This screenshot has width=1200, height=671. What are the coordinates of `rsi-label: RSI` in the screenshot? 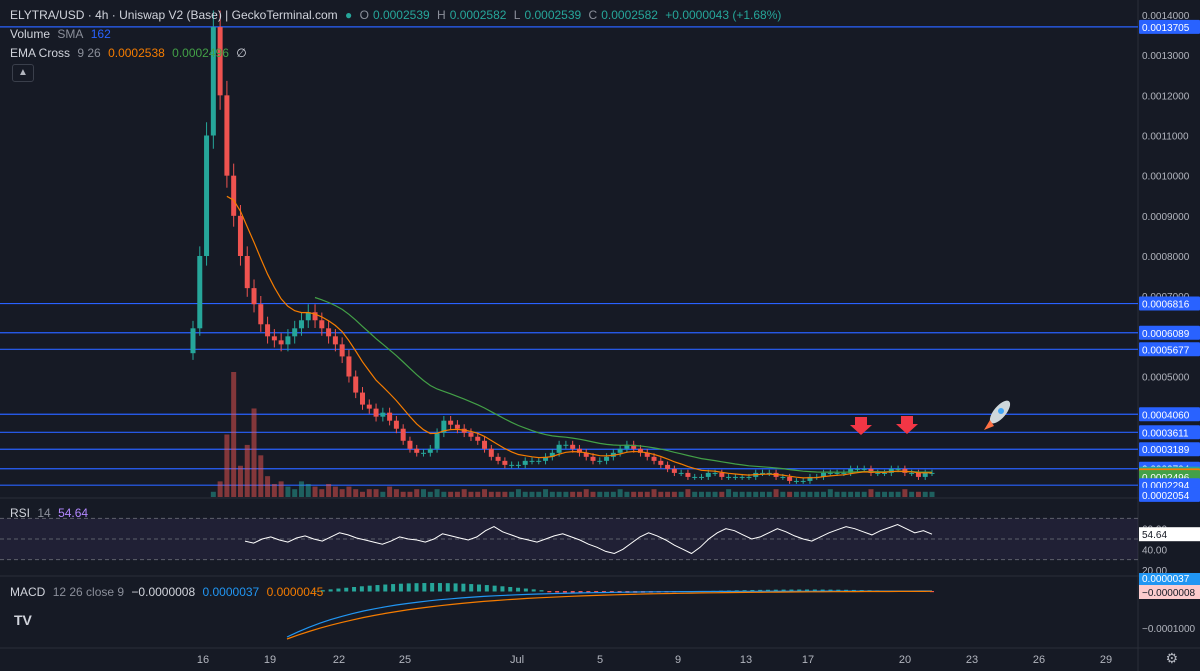 It's located at (20, 513).